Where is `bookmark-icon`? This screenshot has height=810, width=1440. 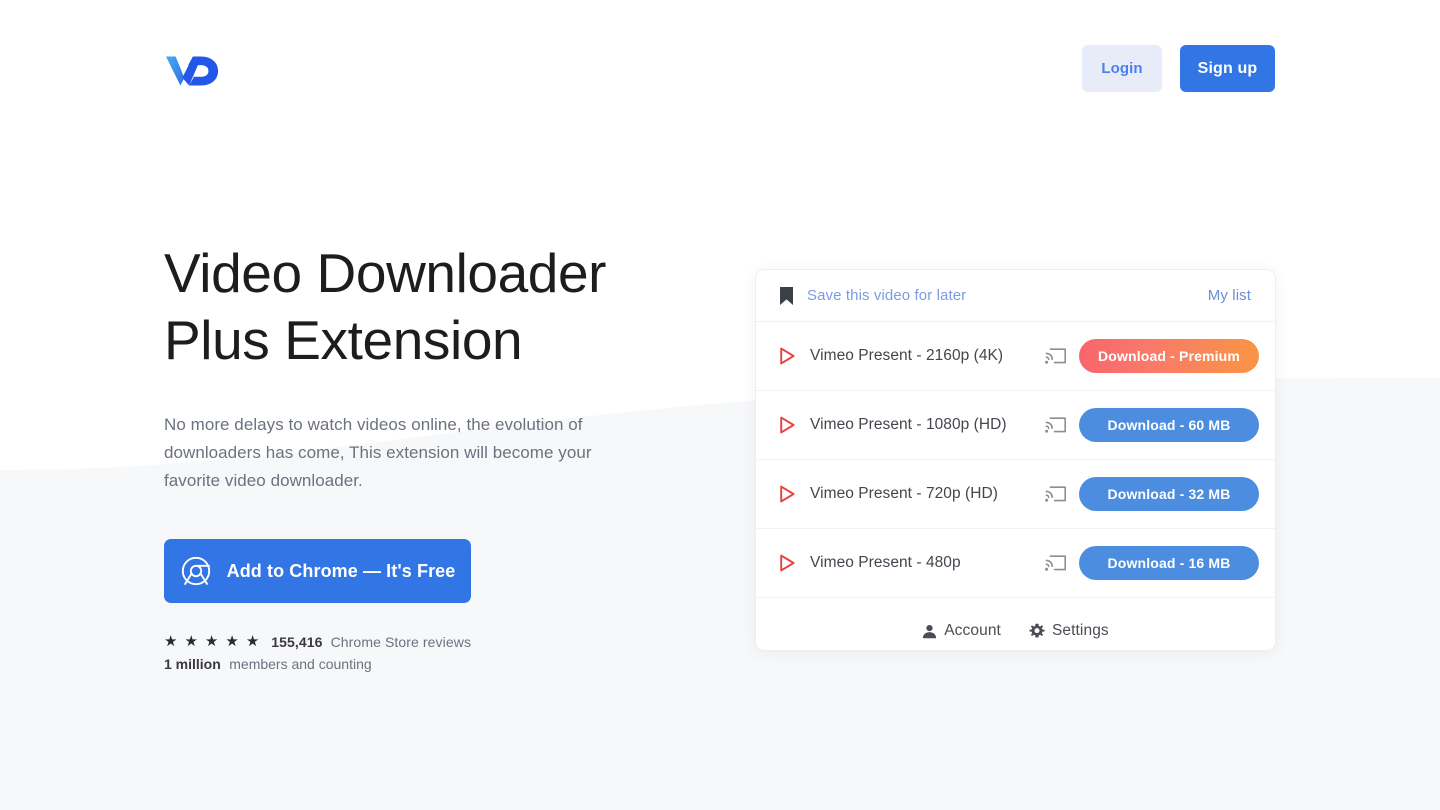
bookmark-icon is located at coordinates (786, 296).